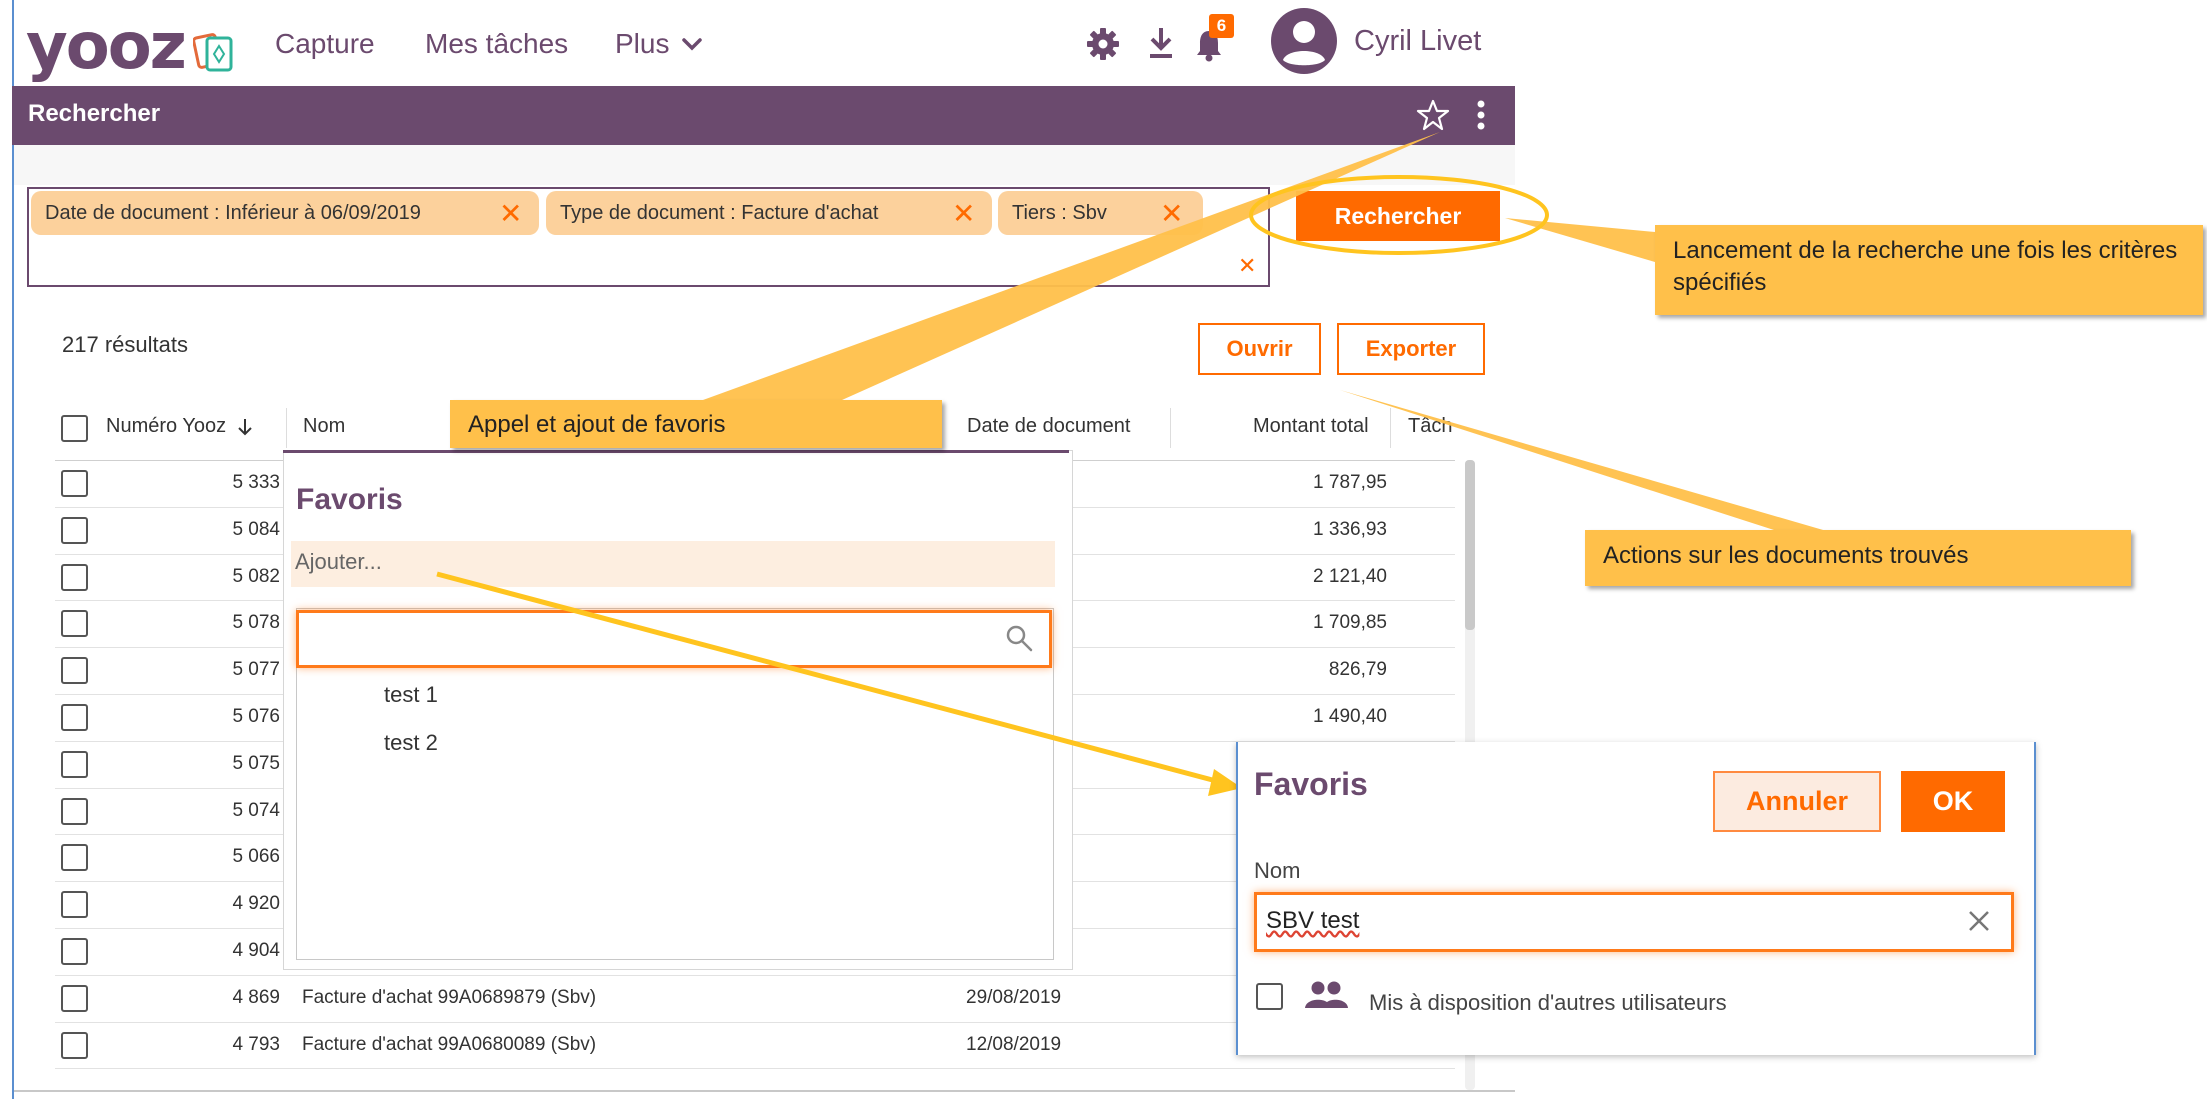 This screenshot has height=1099, width=2207. I want to click on bottom-divider, so click(764, 1091).